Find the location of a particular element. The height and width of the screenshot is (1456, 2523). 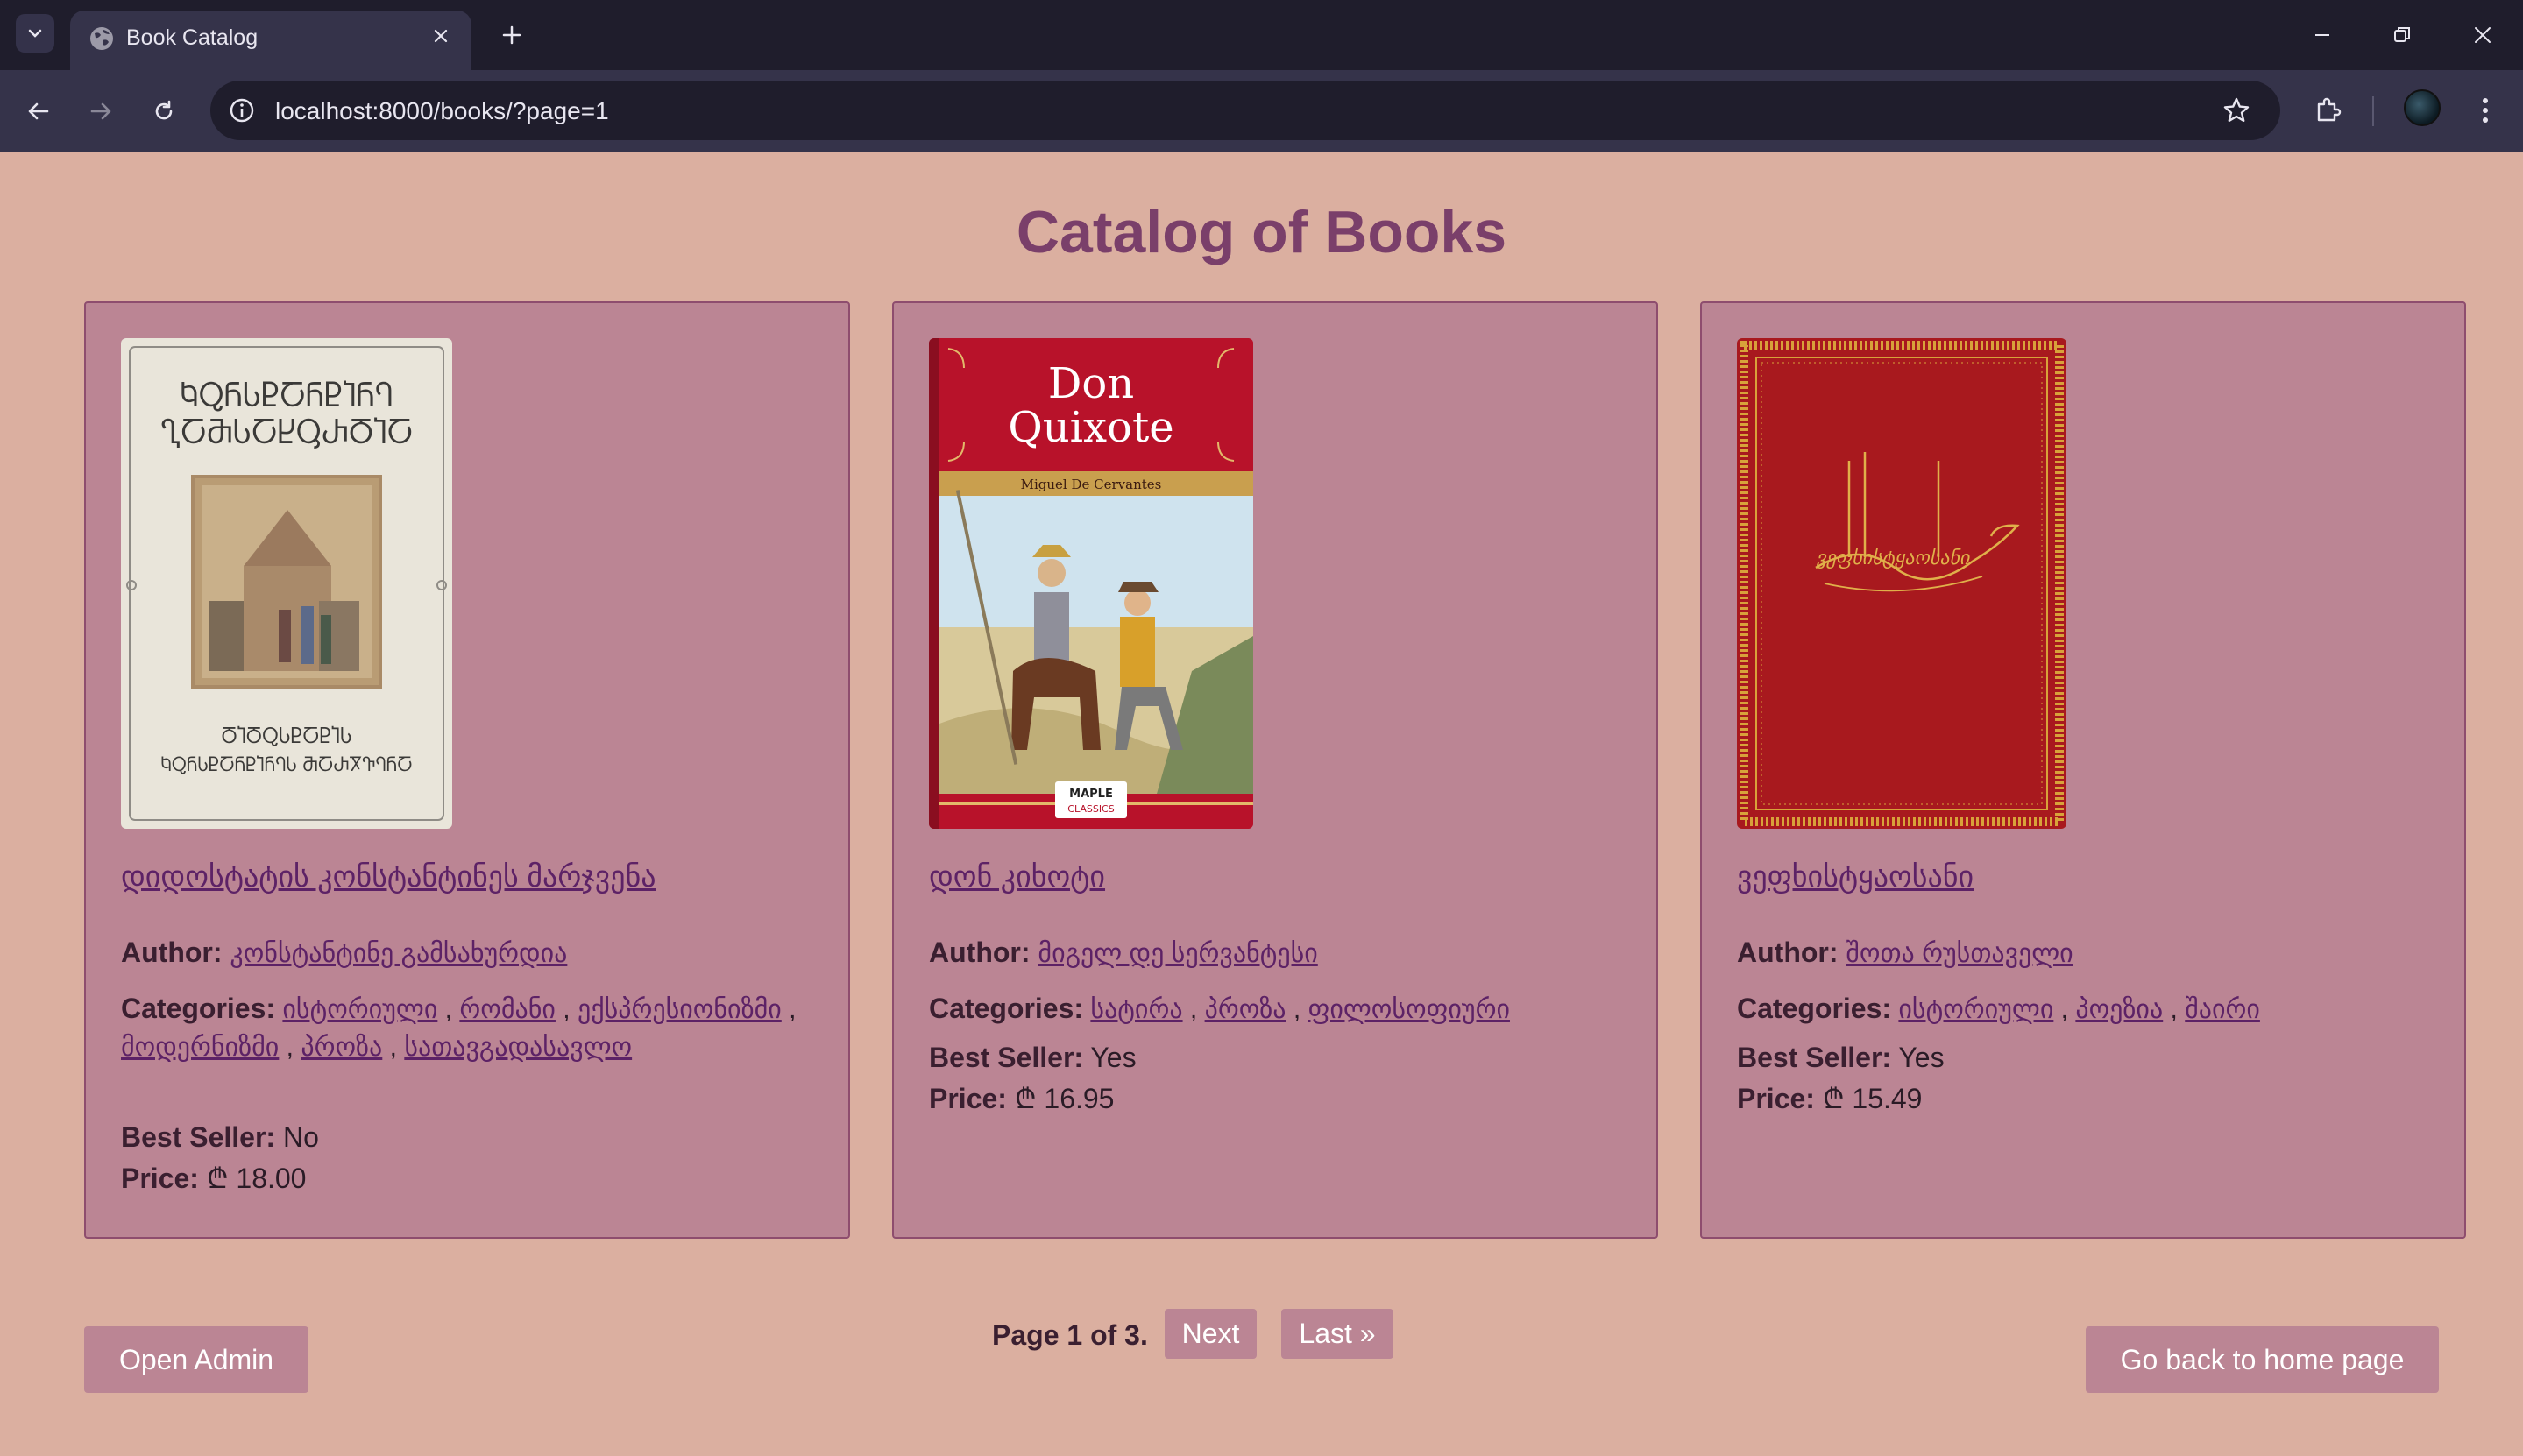

book-title-link: დიდოსტატის კონსტანტინეს მარჯვენა is located at coordinates (389, 876).